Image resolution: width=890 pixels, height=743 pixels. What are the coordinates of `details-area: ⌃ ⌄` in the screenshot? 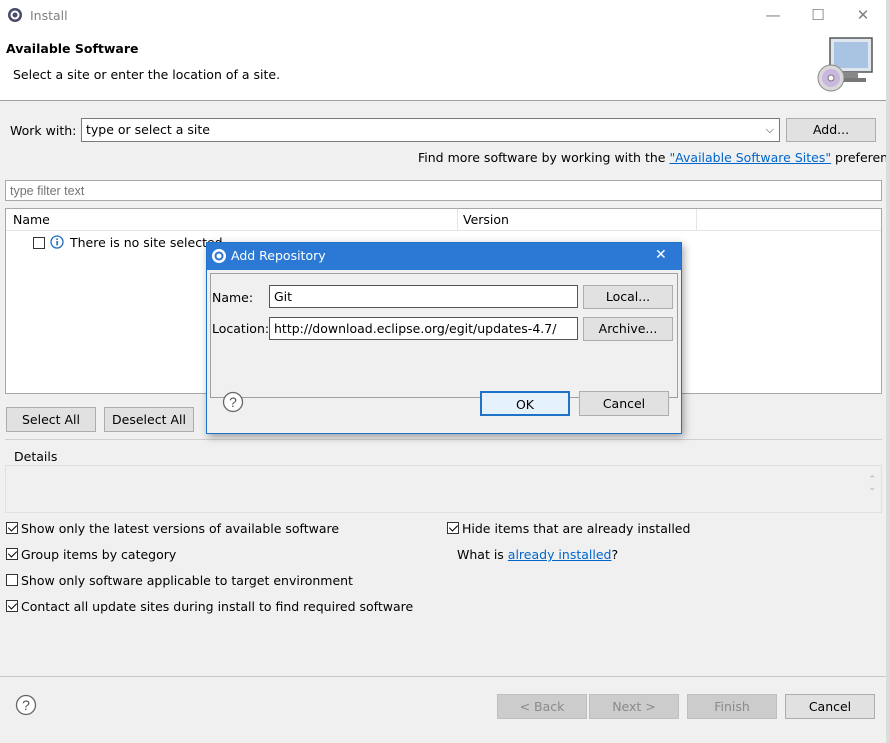 It's located at (443, 489).